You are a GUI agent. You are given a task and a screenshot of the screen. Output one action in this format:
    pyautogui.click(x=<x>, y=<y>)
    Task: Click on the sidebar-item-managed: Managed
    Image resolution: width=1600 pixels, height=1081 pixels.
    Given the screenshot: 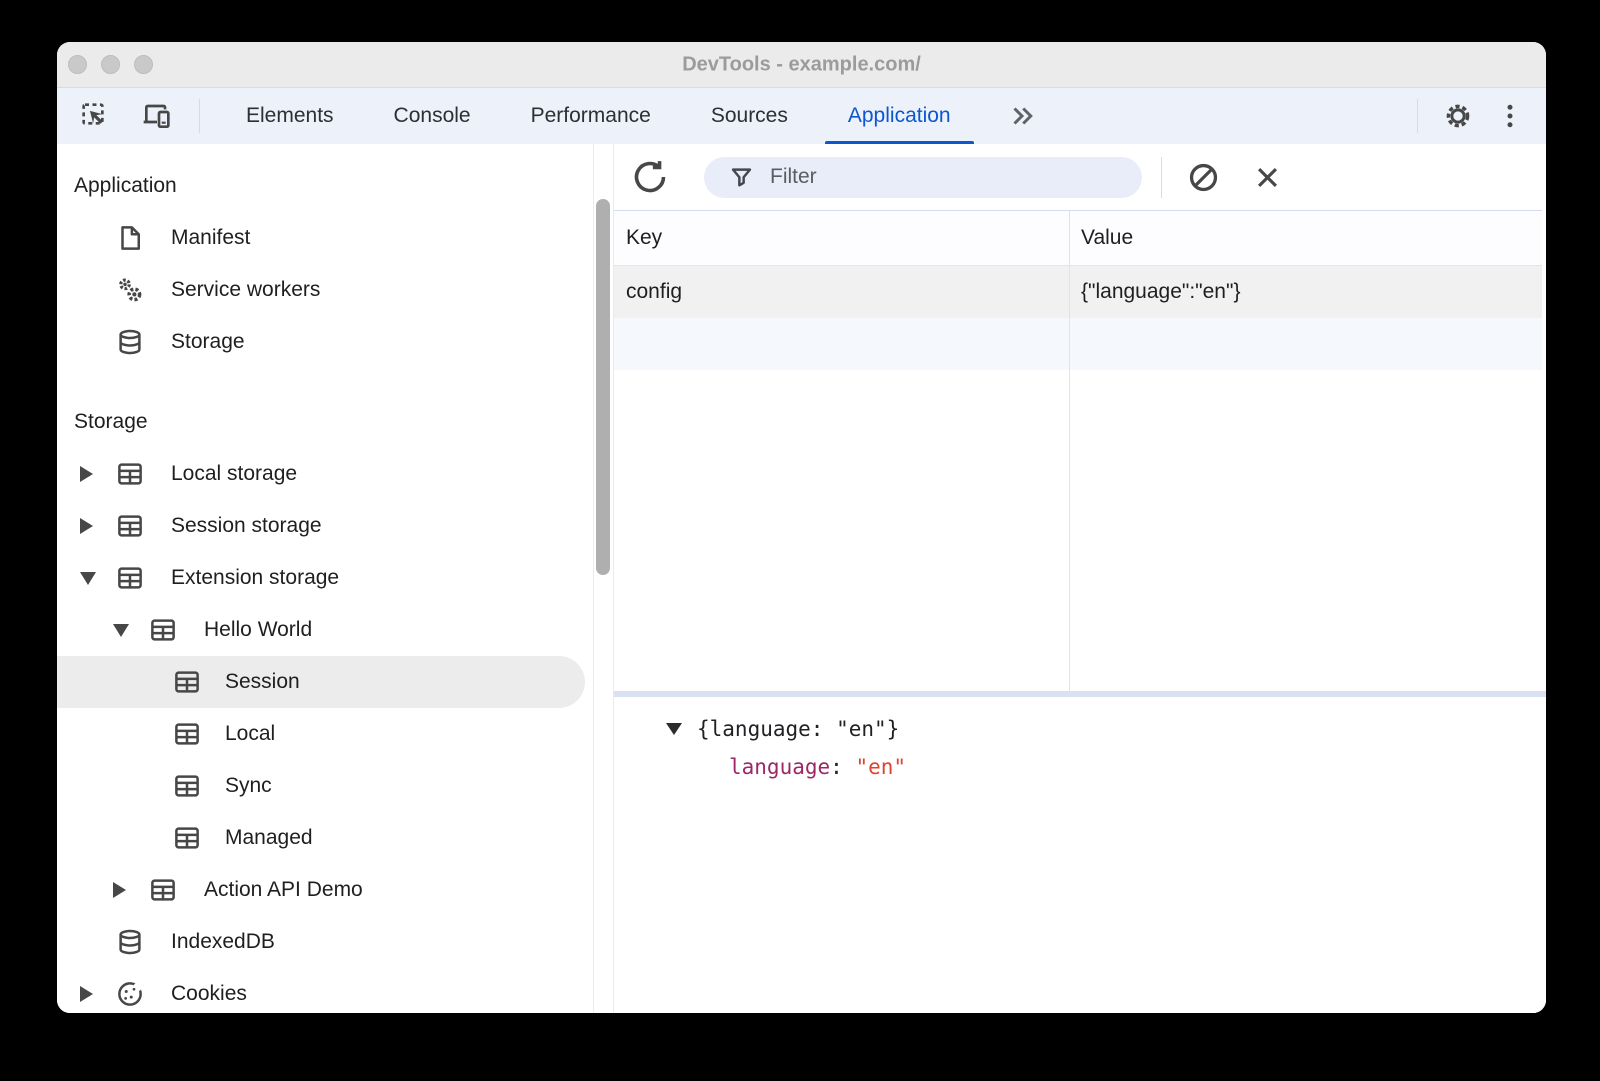 What is the action you would take?
    pyautogui.click(x=335, y=838)
    